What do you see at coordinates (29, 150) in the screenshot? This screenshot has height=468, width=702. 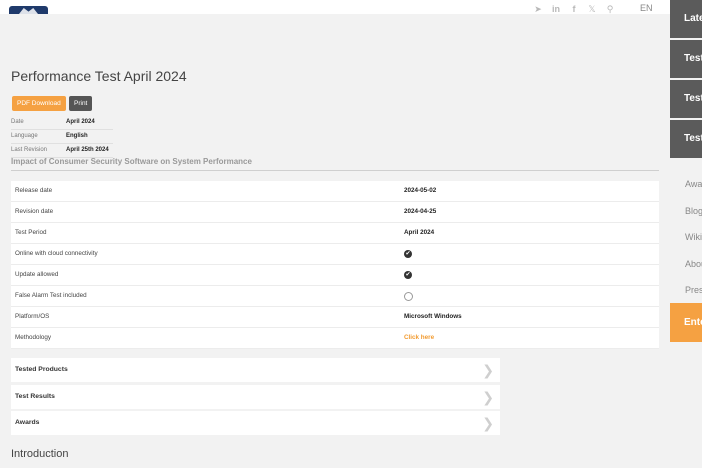 I see `meta-key: Last Revision` at bounding box center [29, 150].